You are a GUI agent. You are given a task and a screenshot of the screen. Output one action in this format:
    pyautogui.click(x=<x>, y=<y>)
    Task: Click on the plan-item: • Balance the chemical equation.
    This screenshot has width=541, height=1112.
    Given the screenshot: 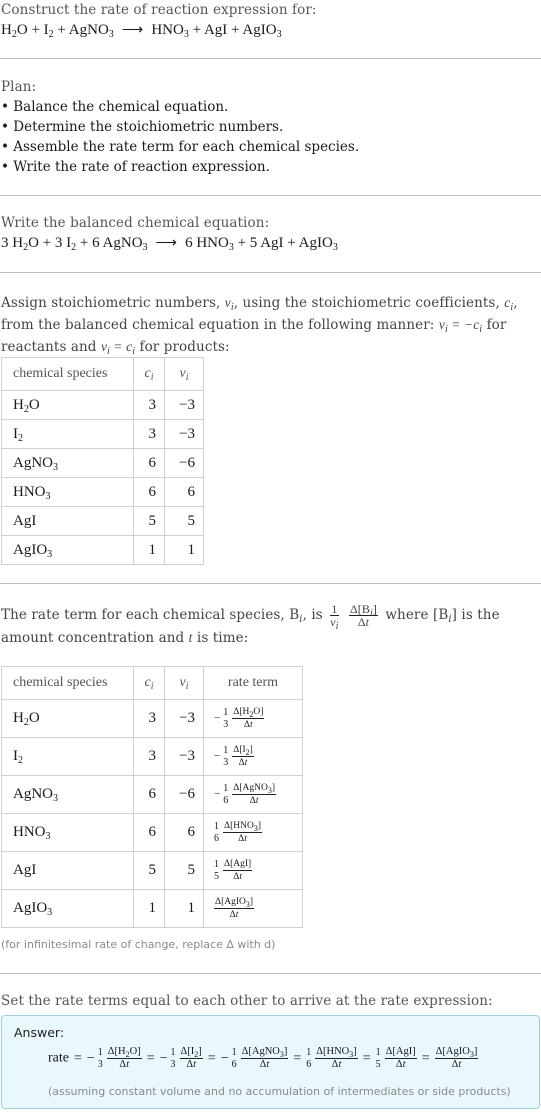 What is the action you would take?
    pyautogui.click(x=115, y=107)
    